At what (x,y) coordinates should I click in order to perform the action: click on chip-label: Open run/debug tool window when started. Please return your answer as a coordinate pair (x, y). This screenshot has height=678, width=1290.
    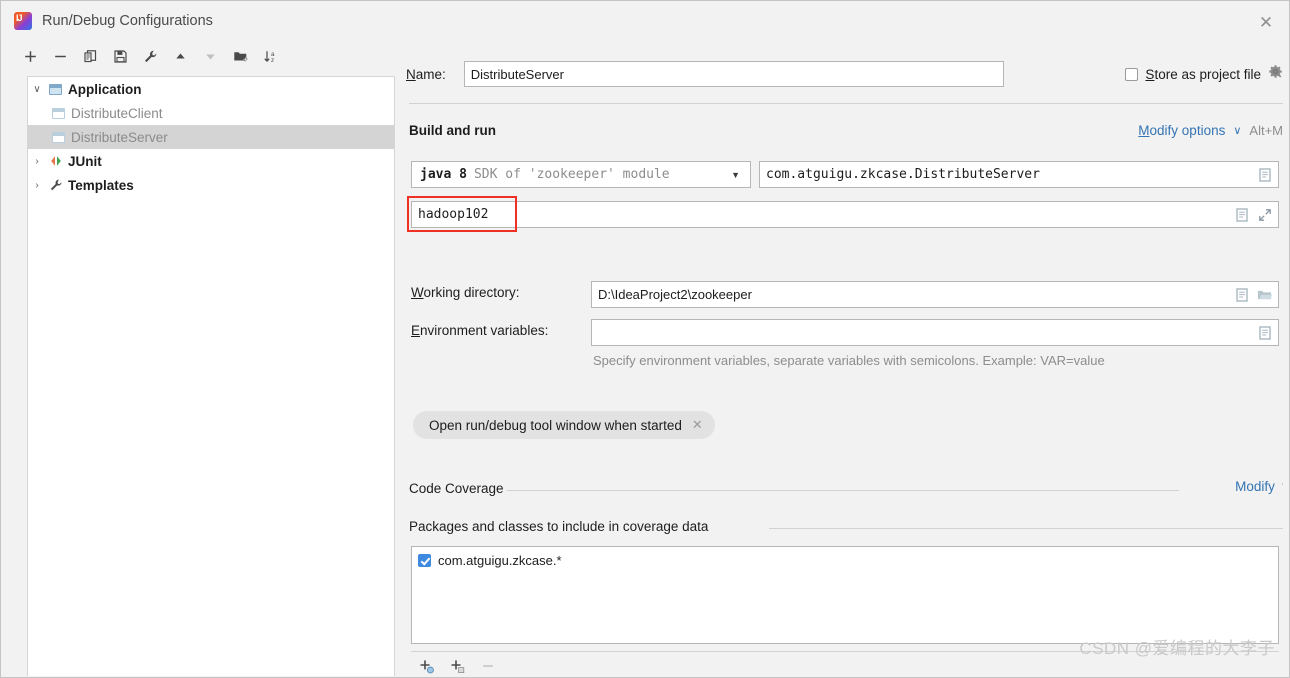
    Looking at the image, I should click on (555, 425).